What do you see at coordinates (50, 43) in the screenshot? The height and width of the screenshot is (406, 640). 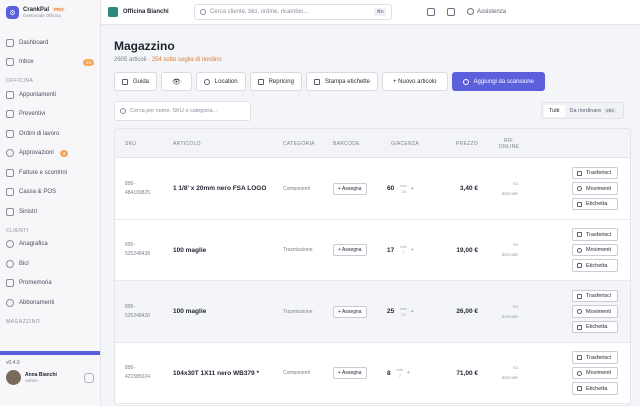 I see `sidebar-item-dashboard: Dashboard` at bounding box center [50, 43].